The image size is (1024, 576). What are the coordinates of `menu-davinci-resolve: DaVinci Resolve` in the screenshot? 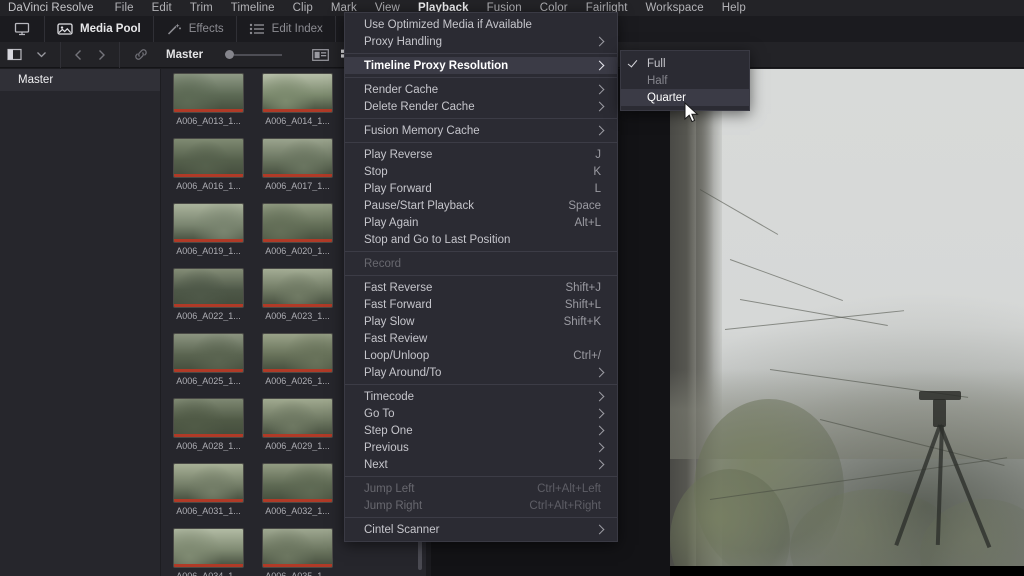 It's located at (56, 8).